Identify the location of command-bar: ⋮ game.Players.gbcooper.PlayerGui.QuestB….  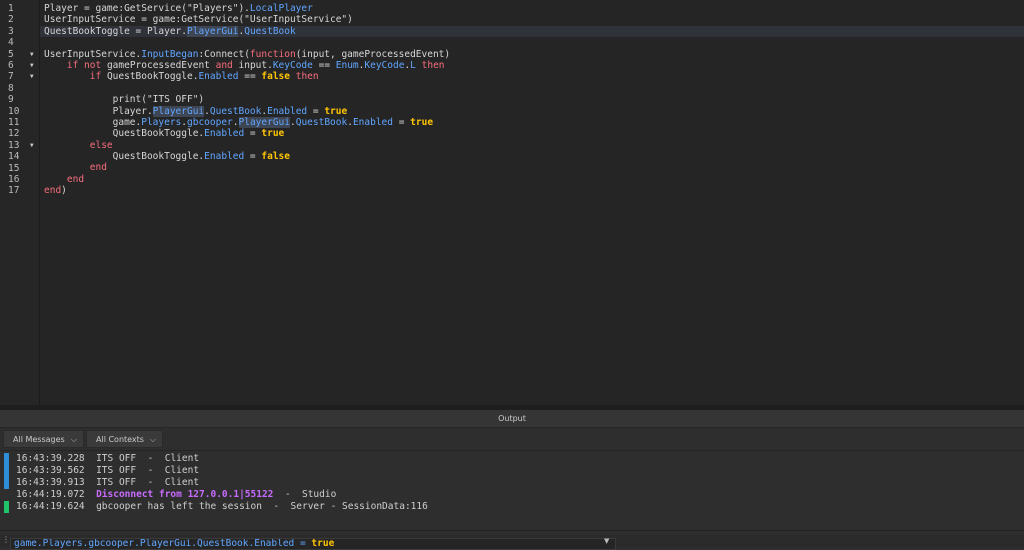
(512, 542).